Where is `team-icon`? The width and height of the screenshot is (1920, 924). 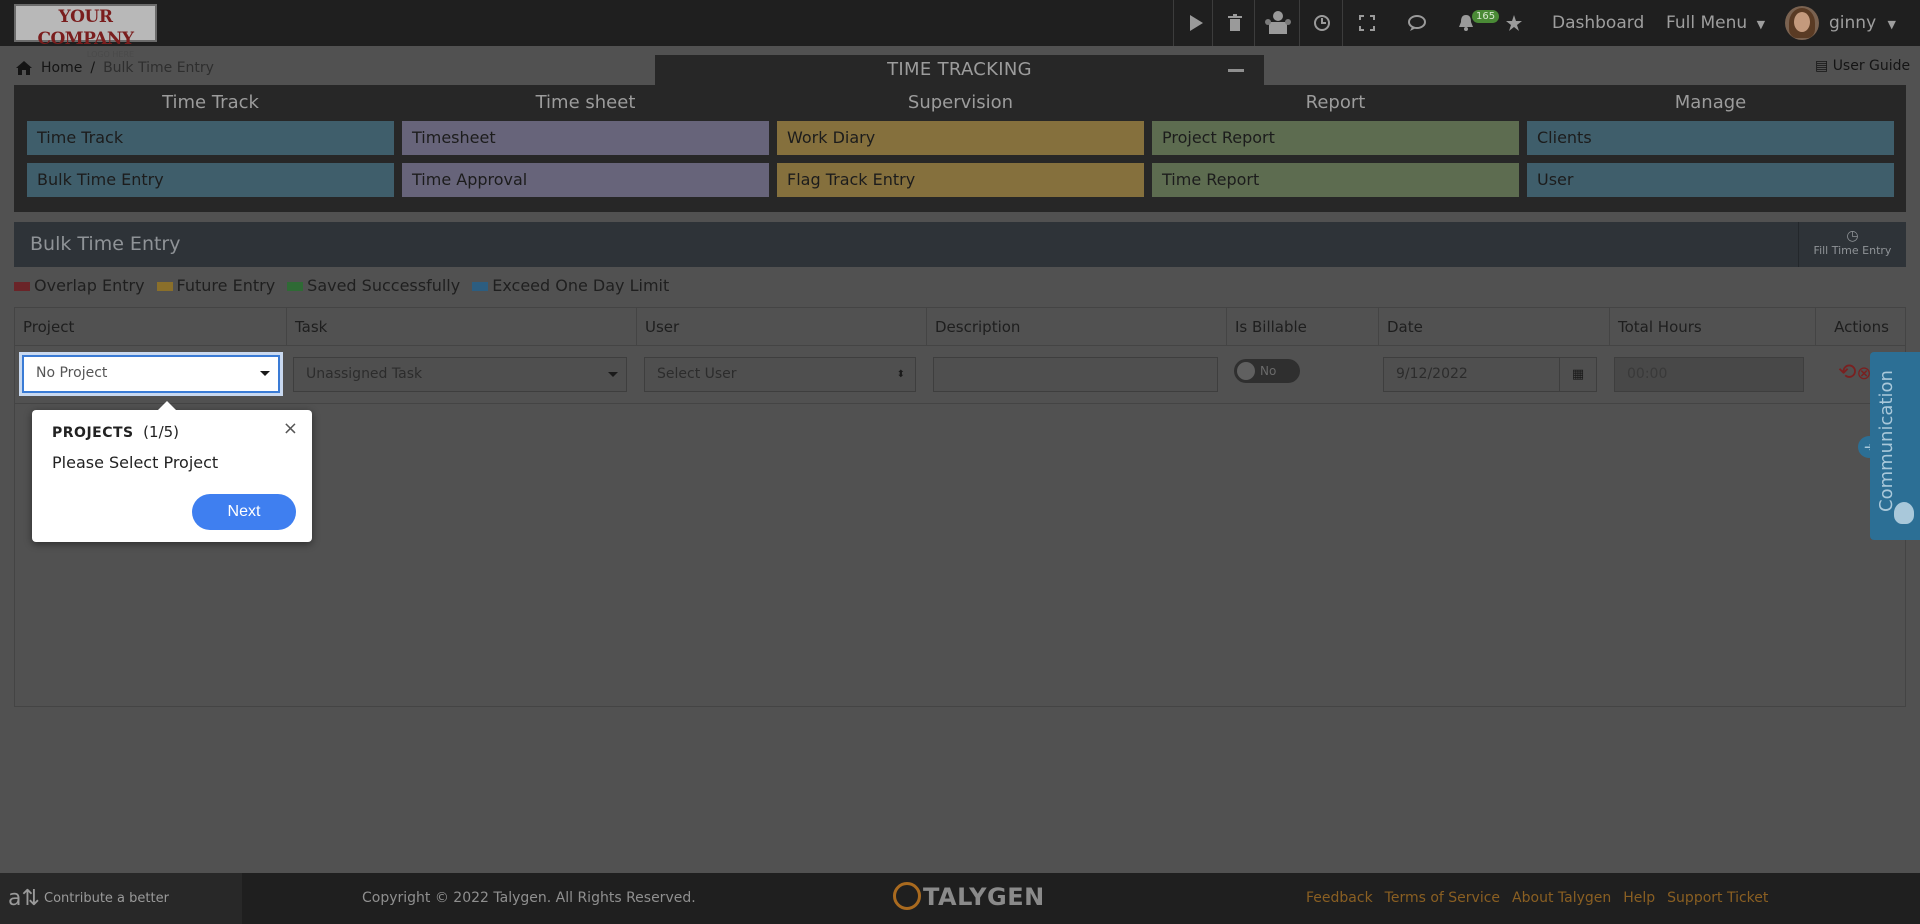
team-icon is located at coordinates (1278, 23).